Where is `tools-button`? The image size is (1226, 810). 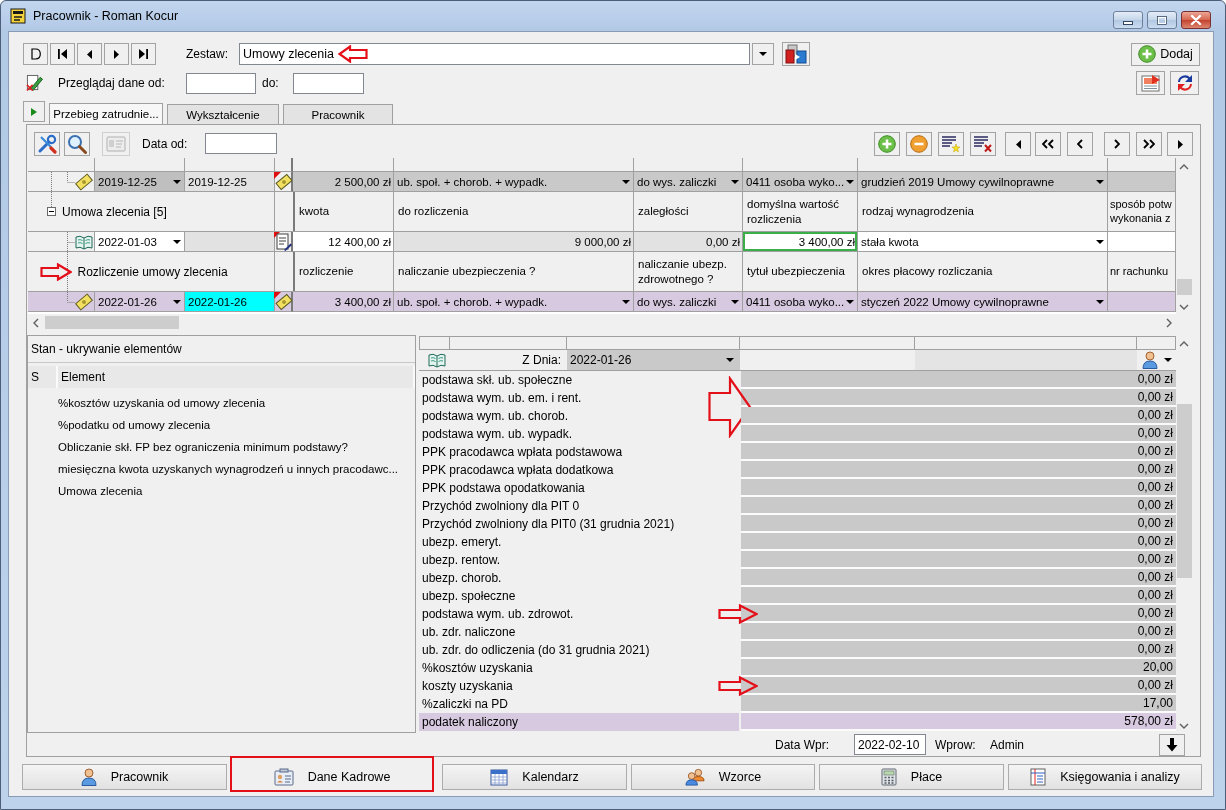
tools-button is located at coordinates (47, 144).